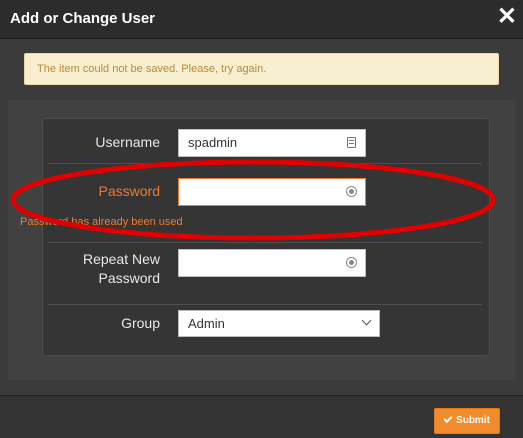 The height and width of the screenshot is (438, 523). Describe the element at coordinates (448, 418) in the screenshot. I see `check-icon` at that location.